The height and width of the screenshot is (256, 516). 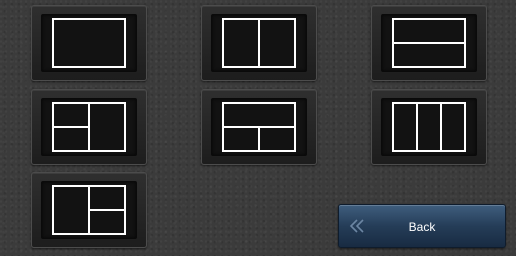 I want to click on layout-right-split-button, so click(x=89, y=210).